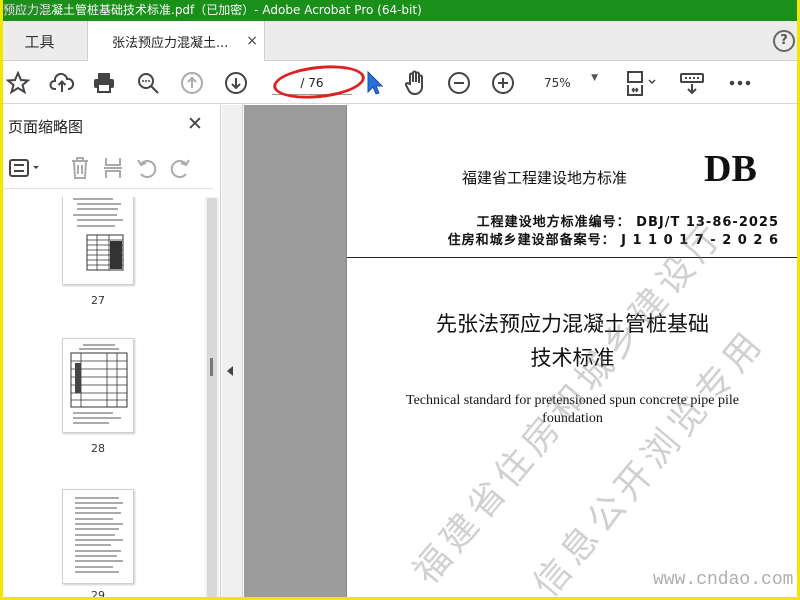 This screenshot has width=800, height=600. What do you see at coordinates (27, 11) in the screenshot?
I see `corner-watermark: 道桥网` at bounding box center [27, 11].